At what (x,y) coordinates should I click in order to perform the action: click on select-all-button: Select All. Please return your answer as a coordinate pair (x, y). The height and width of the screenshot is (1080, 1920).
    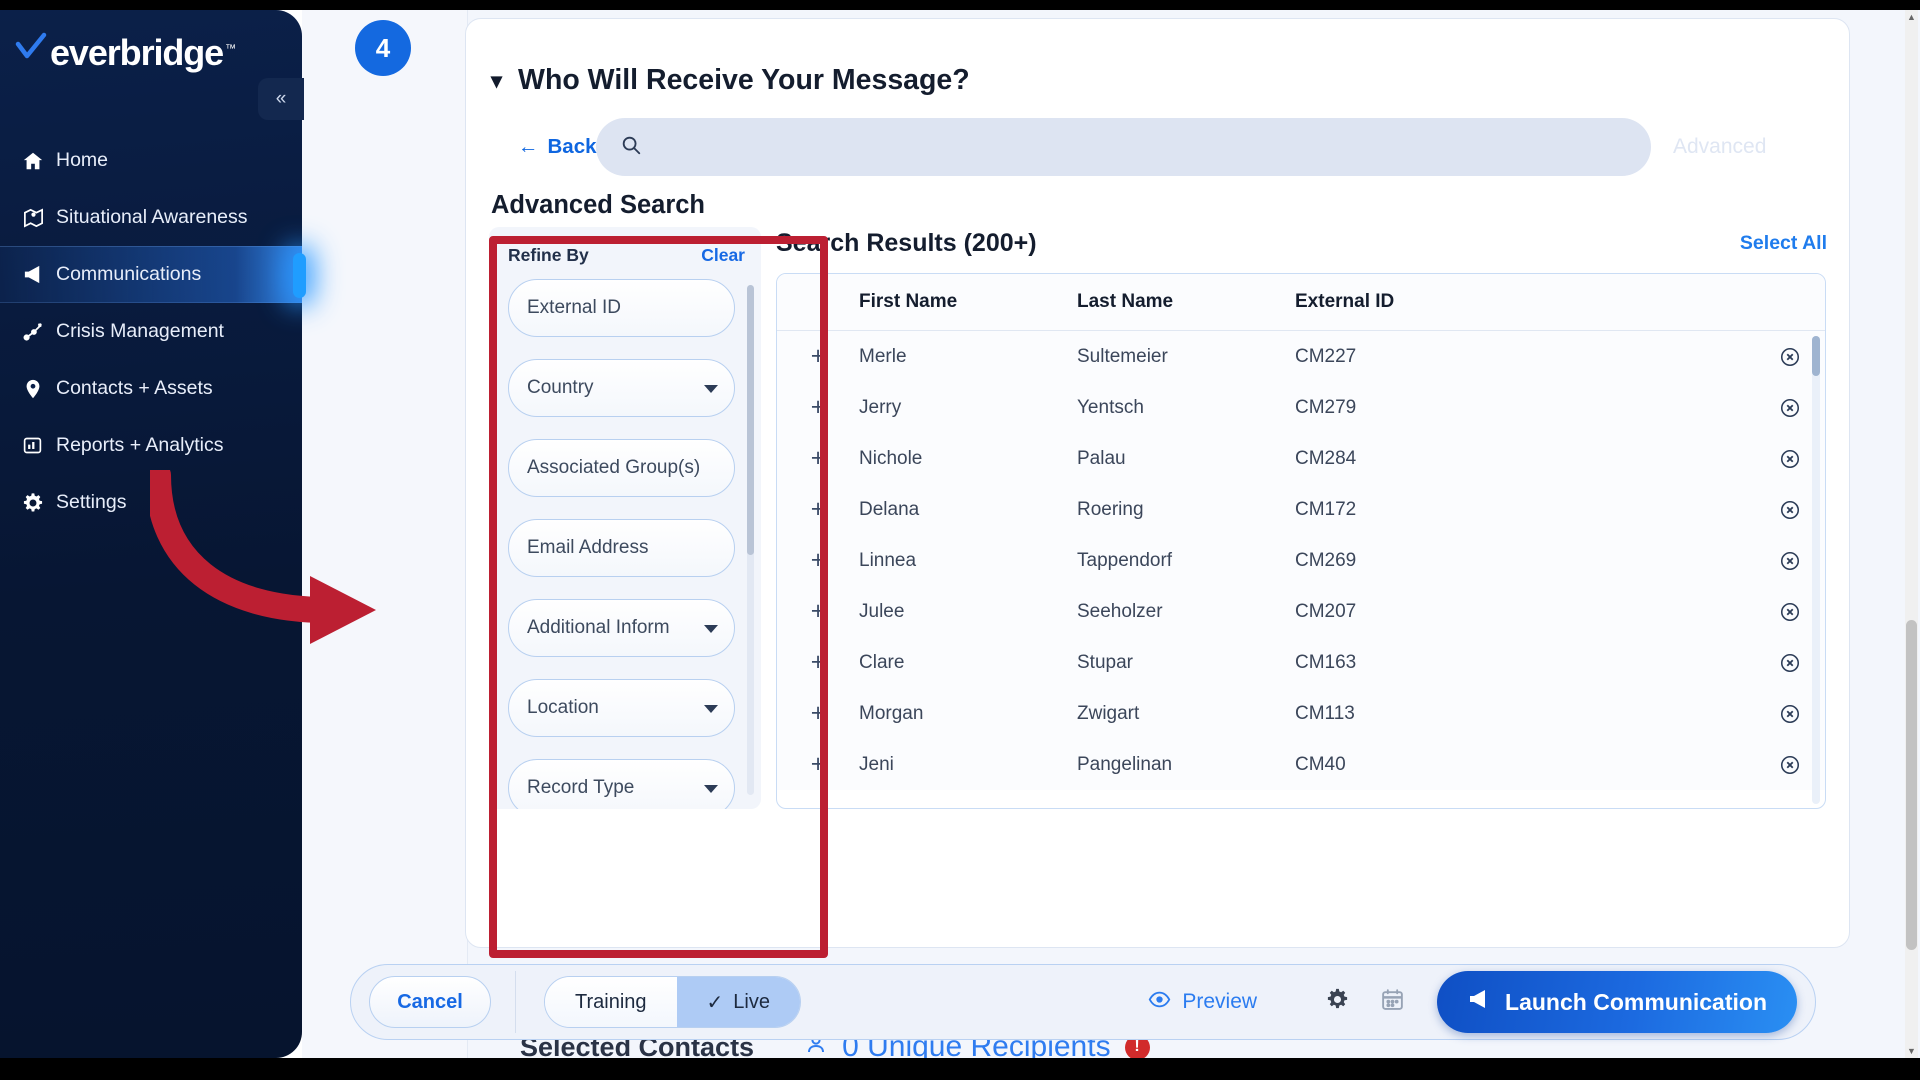
    Looking at the image, I should click on (1783, 243).